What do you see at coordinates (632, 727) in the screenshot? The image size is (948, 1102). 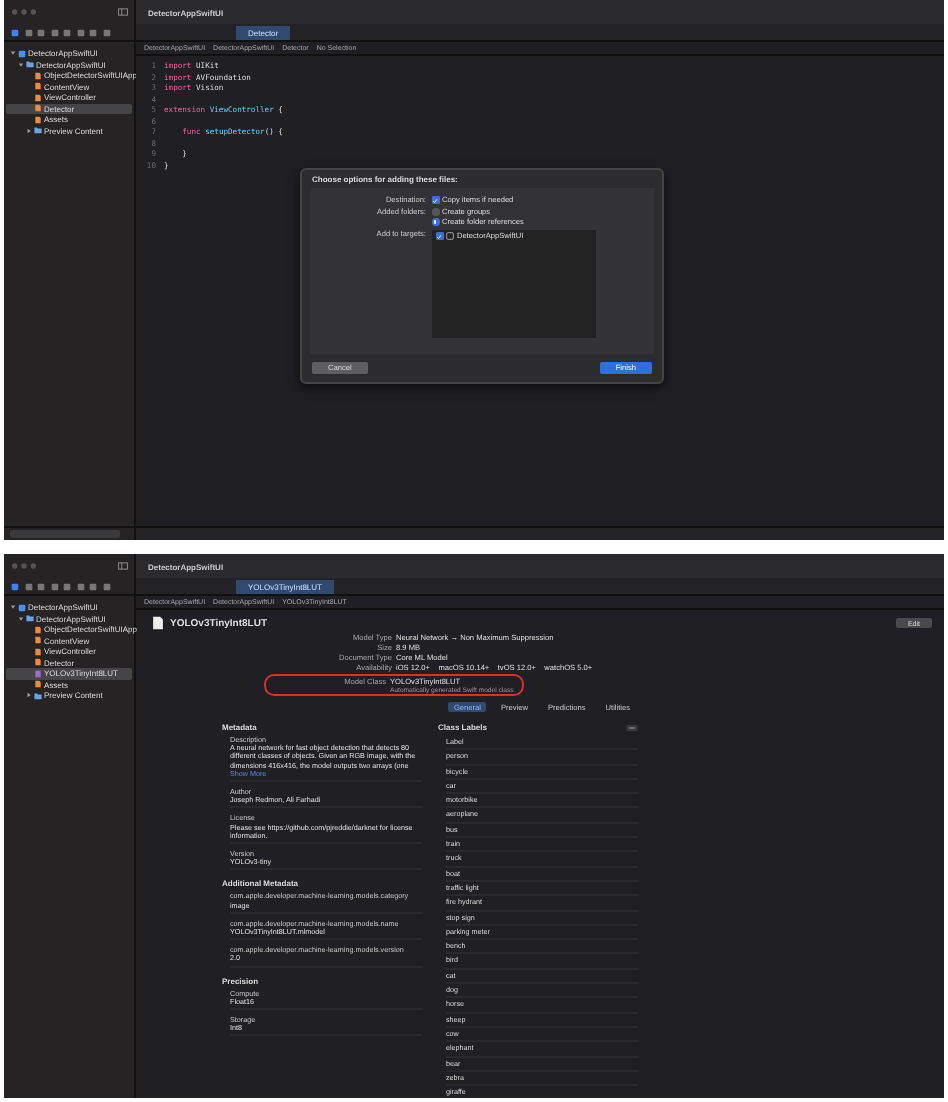 I see `list-icon` at bounding box center [632, 727].